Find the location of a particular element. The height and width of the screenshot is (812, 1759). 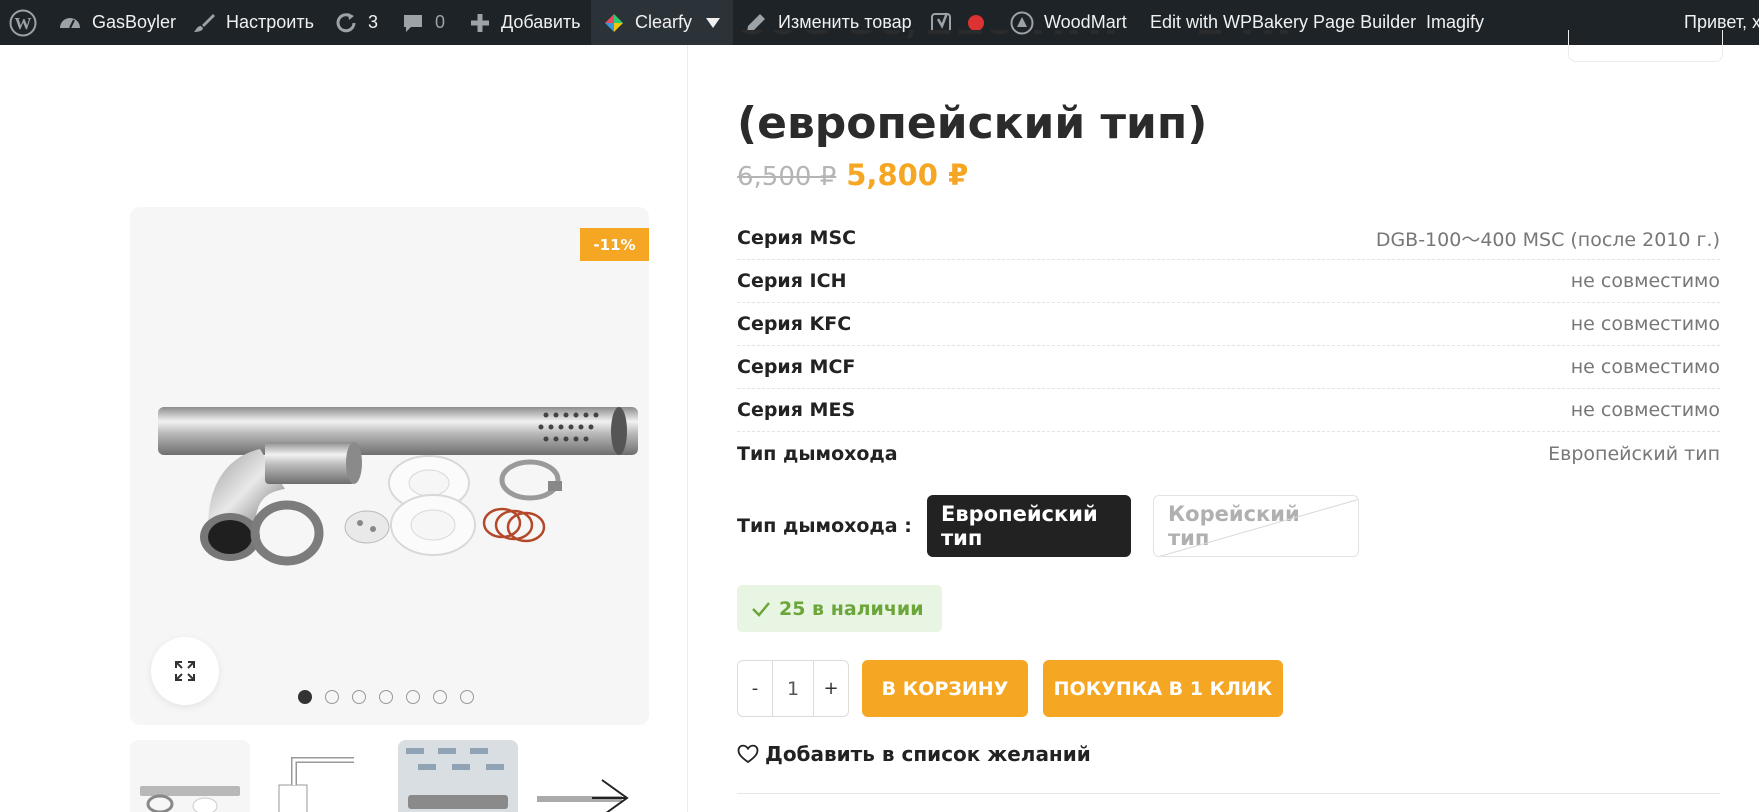

divider is located at coordinates (1228, 793).